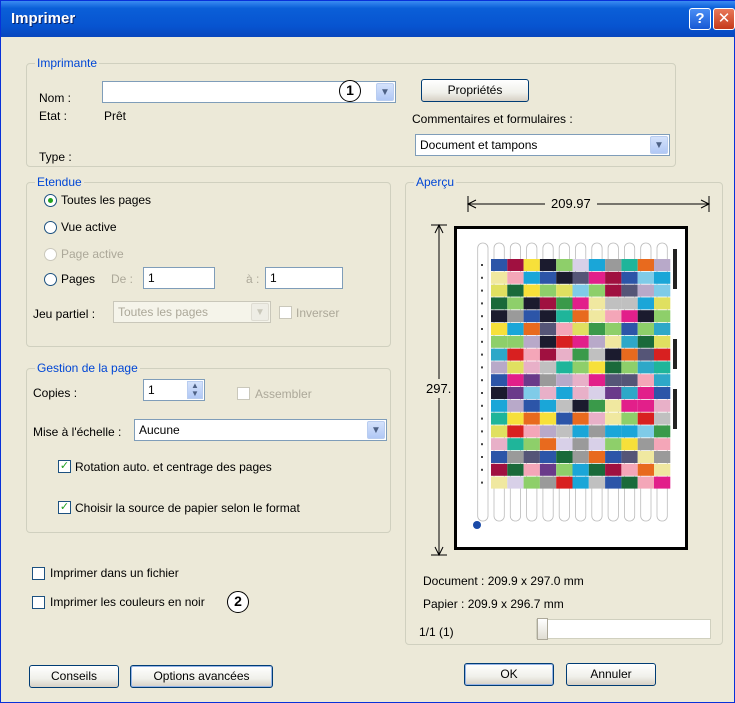  I want to click on print-to-file-label: Imprimer dans un fichier, so click(114, 573).